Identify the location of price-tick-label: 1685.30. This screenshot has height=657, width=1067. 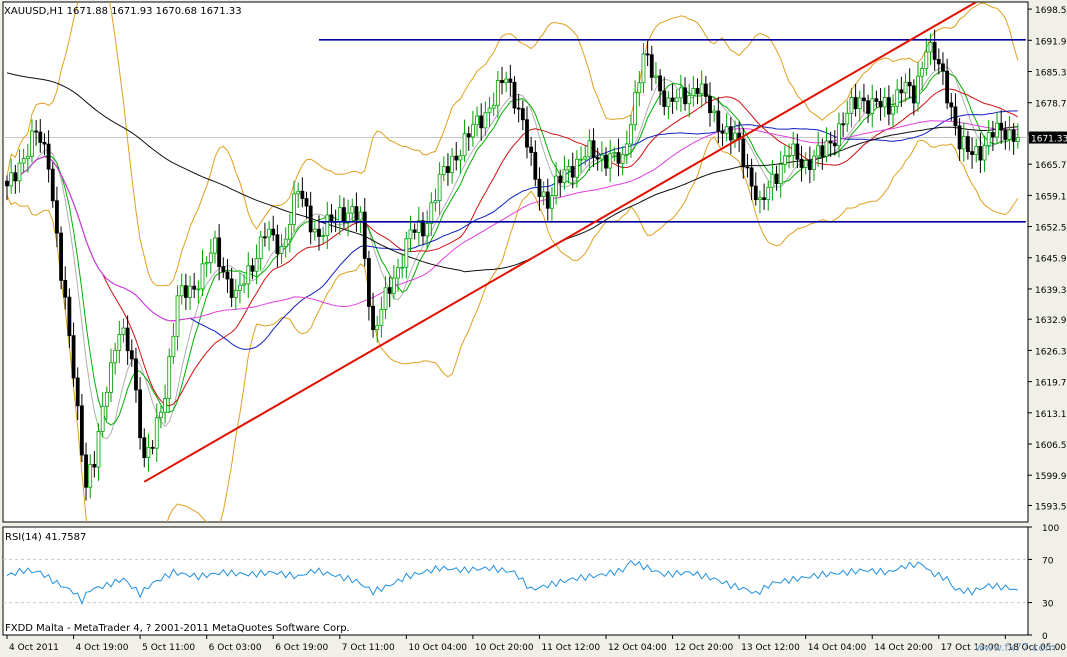
(1051, 73).